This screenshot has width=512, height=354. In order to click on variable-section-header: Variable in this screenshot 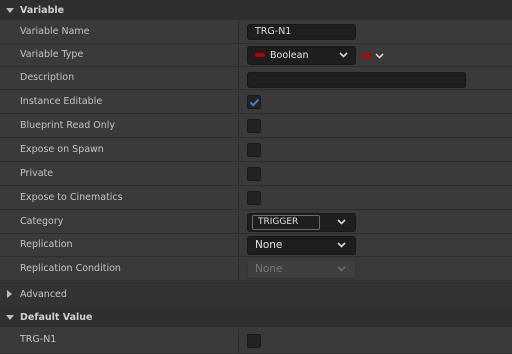, I will do `click(256, 10)`.